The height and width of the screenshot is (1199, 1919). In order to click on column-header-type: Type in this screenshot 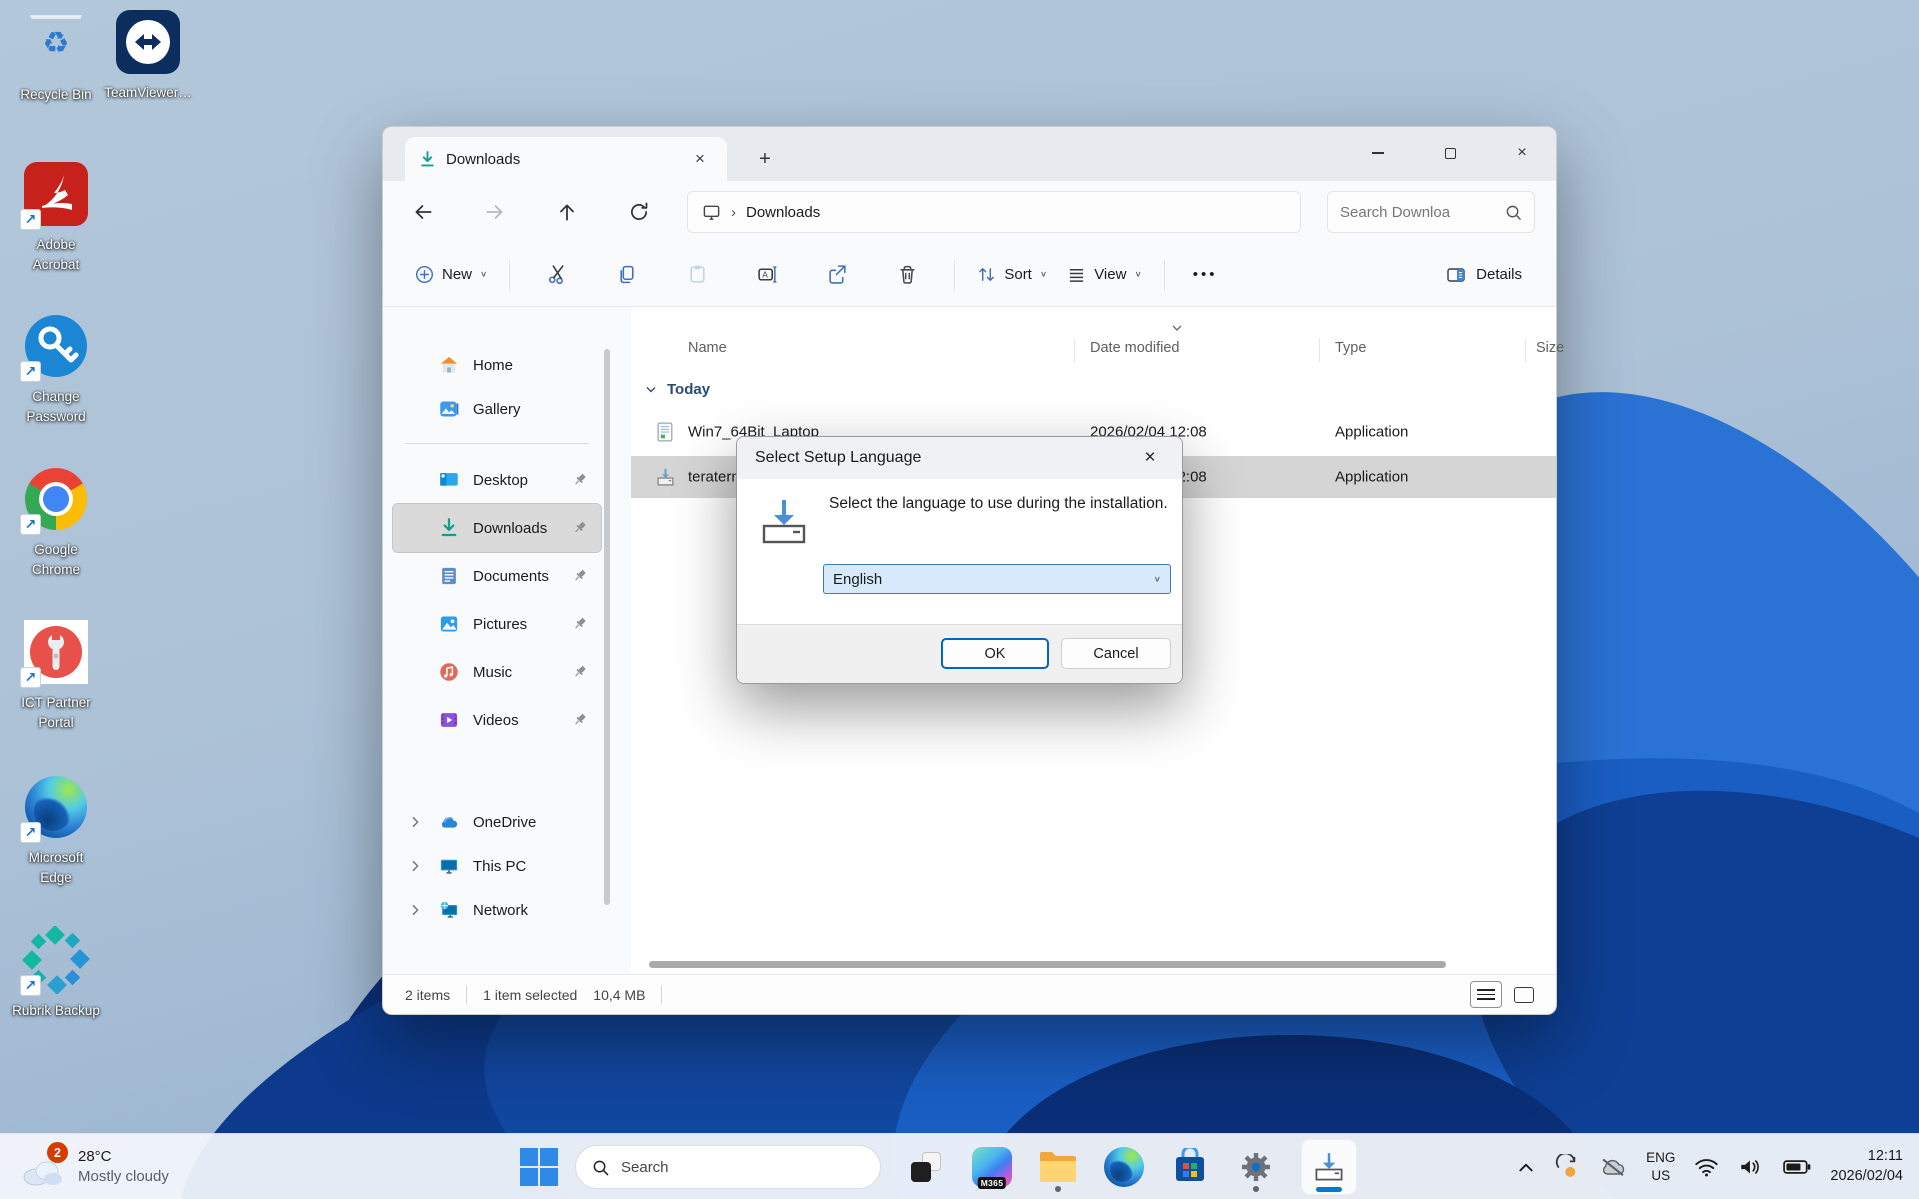, I will do `click(1350, 348)`.